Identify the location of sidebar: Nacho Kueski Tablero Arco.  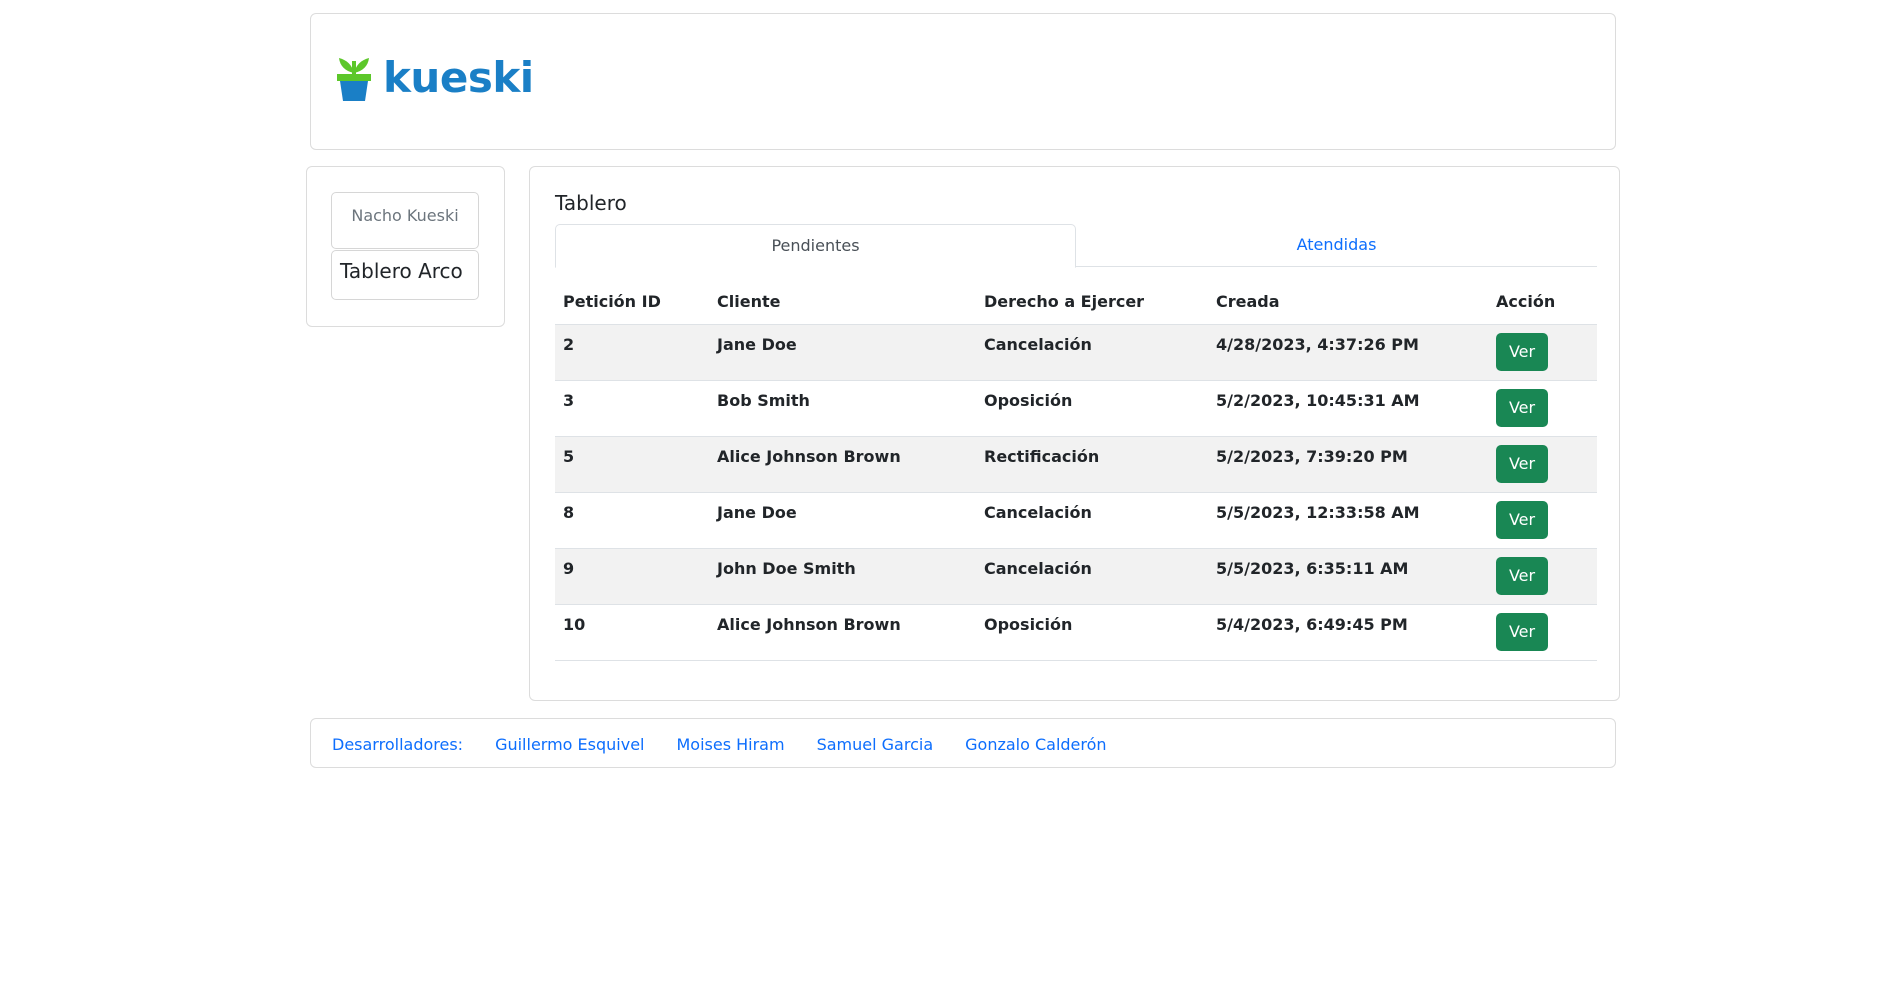
(405, 246).